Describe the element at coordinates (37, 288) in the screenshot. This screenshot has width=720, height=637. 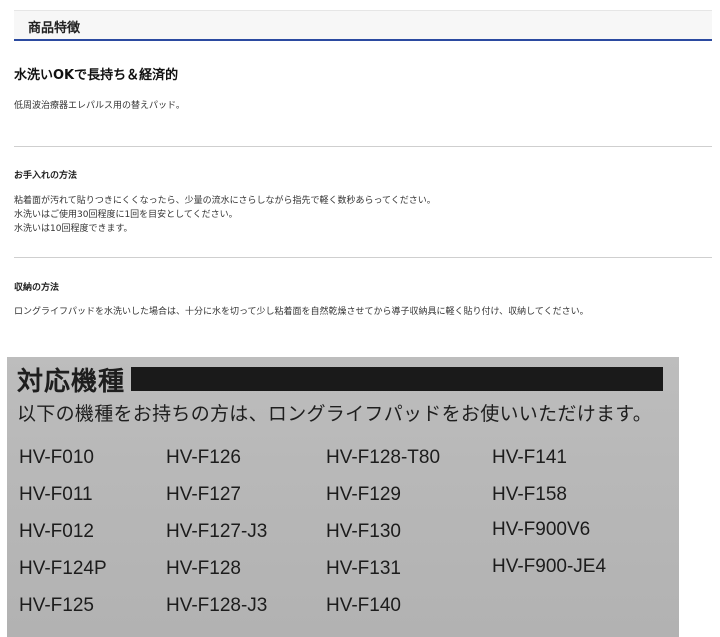
I see `storage-title: 収納の方法` at that location.